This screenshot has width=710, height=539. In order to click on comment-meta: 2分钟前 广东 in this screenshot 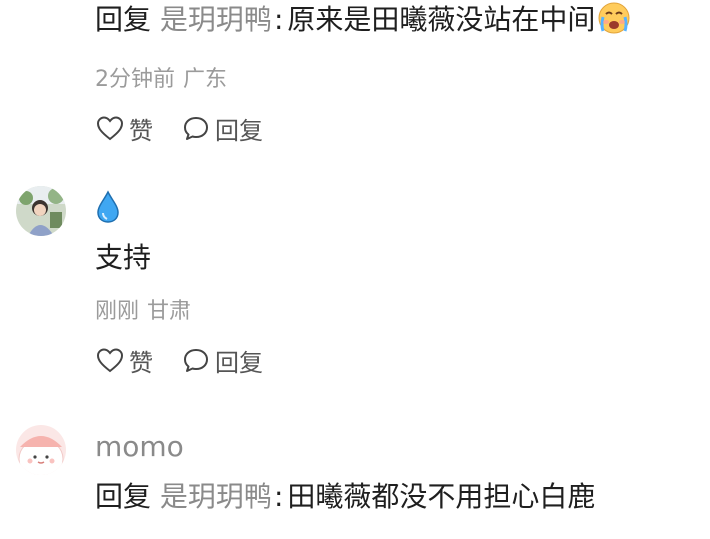, I will do `click(397, 80)`.